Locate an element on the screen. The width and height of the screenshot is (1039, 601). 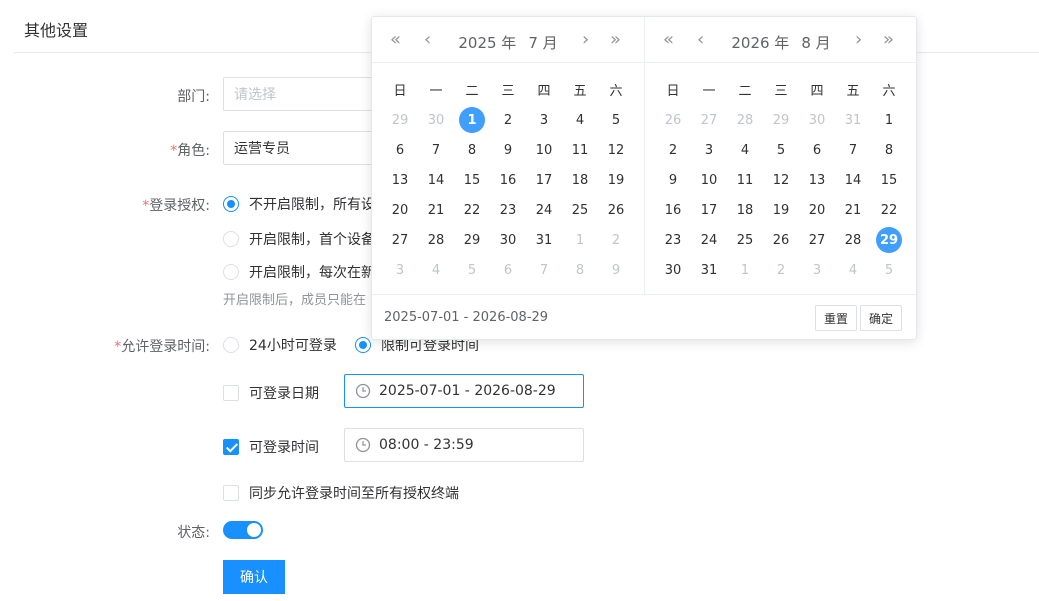
date-range-input: 2025-07-01 - 2026-08-29 is located at coordinates (464, 391).